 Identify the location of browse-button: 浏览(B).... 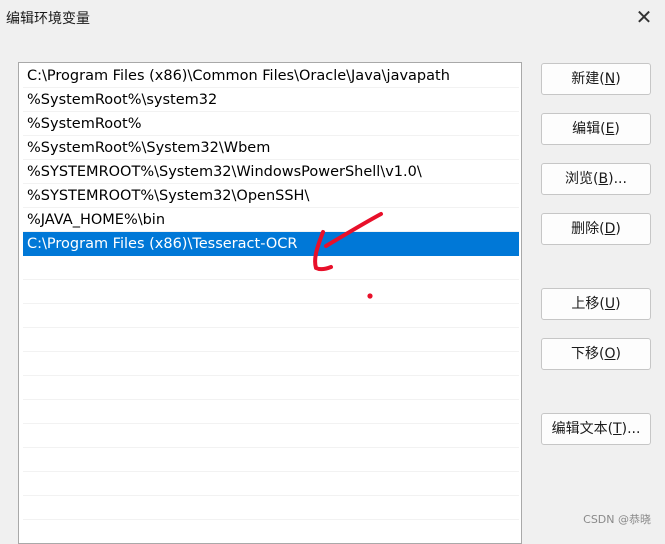
(596, 179).